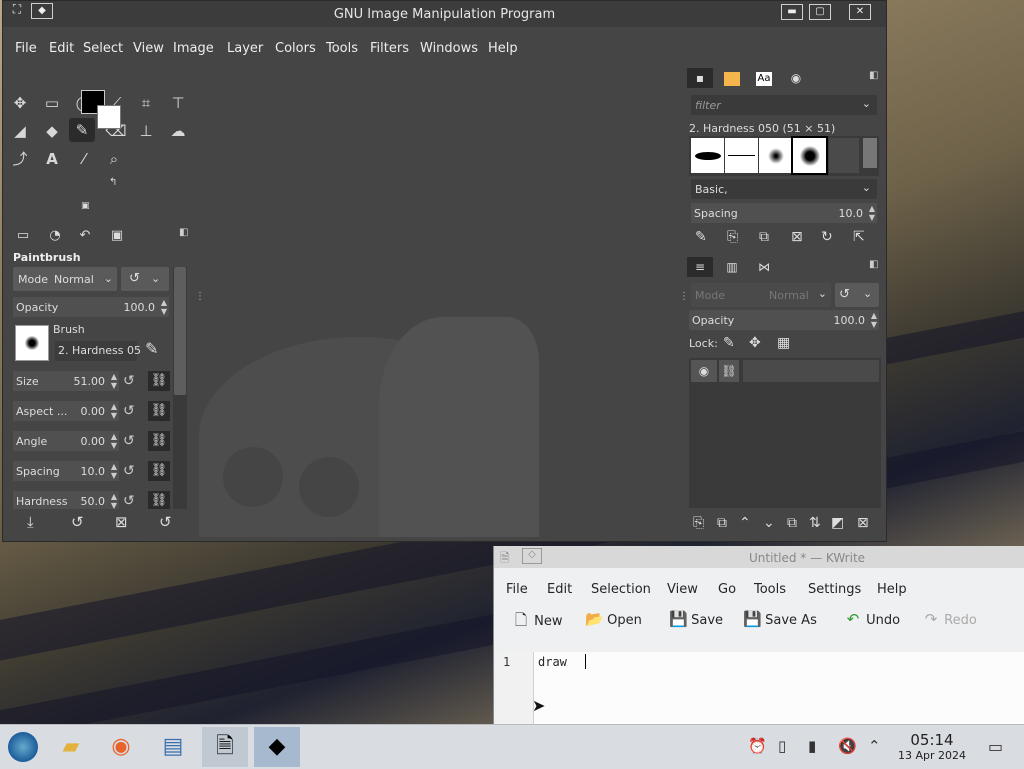 The height and width of the screenshot is (769, 1024). What do you see at coordinates (784, 189) in the screenshot?
I see `brush-tag-select: Basic, ⌄` at bounding box center [784, 189].